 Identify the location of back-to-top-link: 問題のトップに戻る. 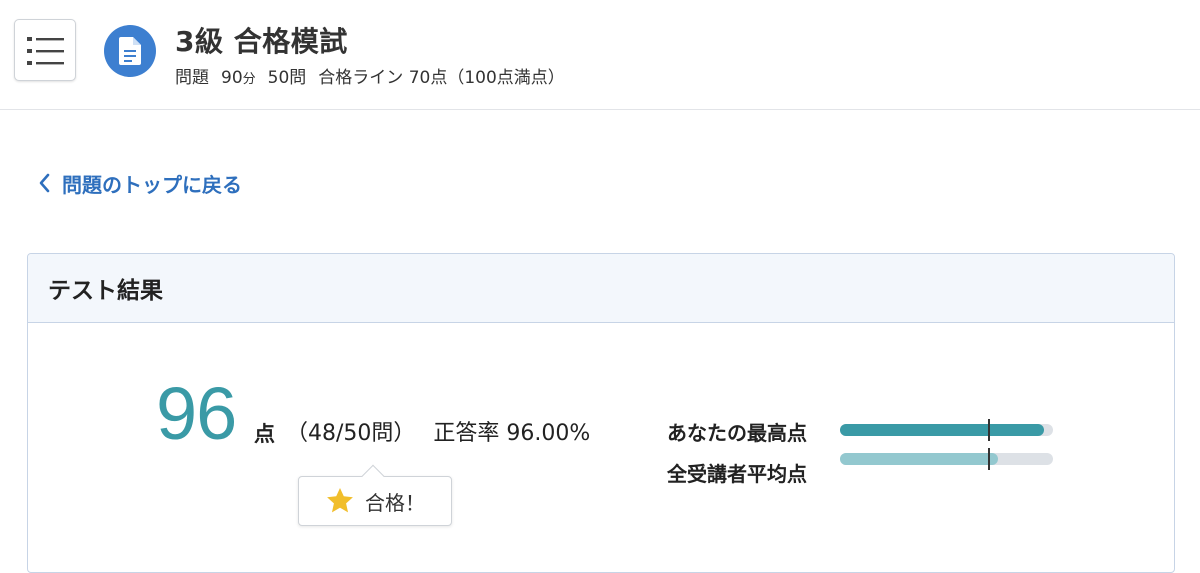
(140, 183).